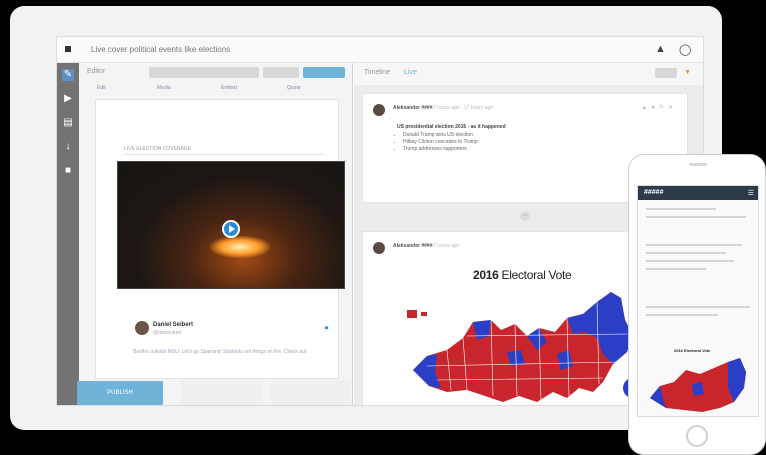 This screenshot has width=766, height=455. What do you see at coordinates (120, 393) in the screenshot?
I see `publish-button: PUBLISH` at bounding box center [120, 393].